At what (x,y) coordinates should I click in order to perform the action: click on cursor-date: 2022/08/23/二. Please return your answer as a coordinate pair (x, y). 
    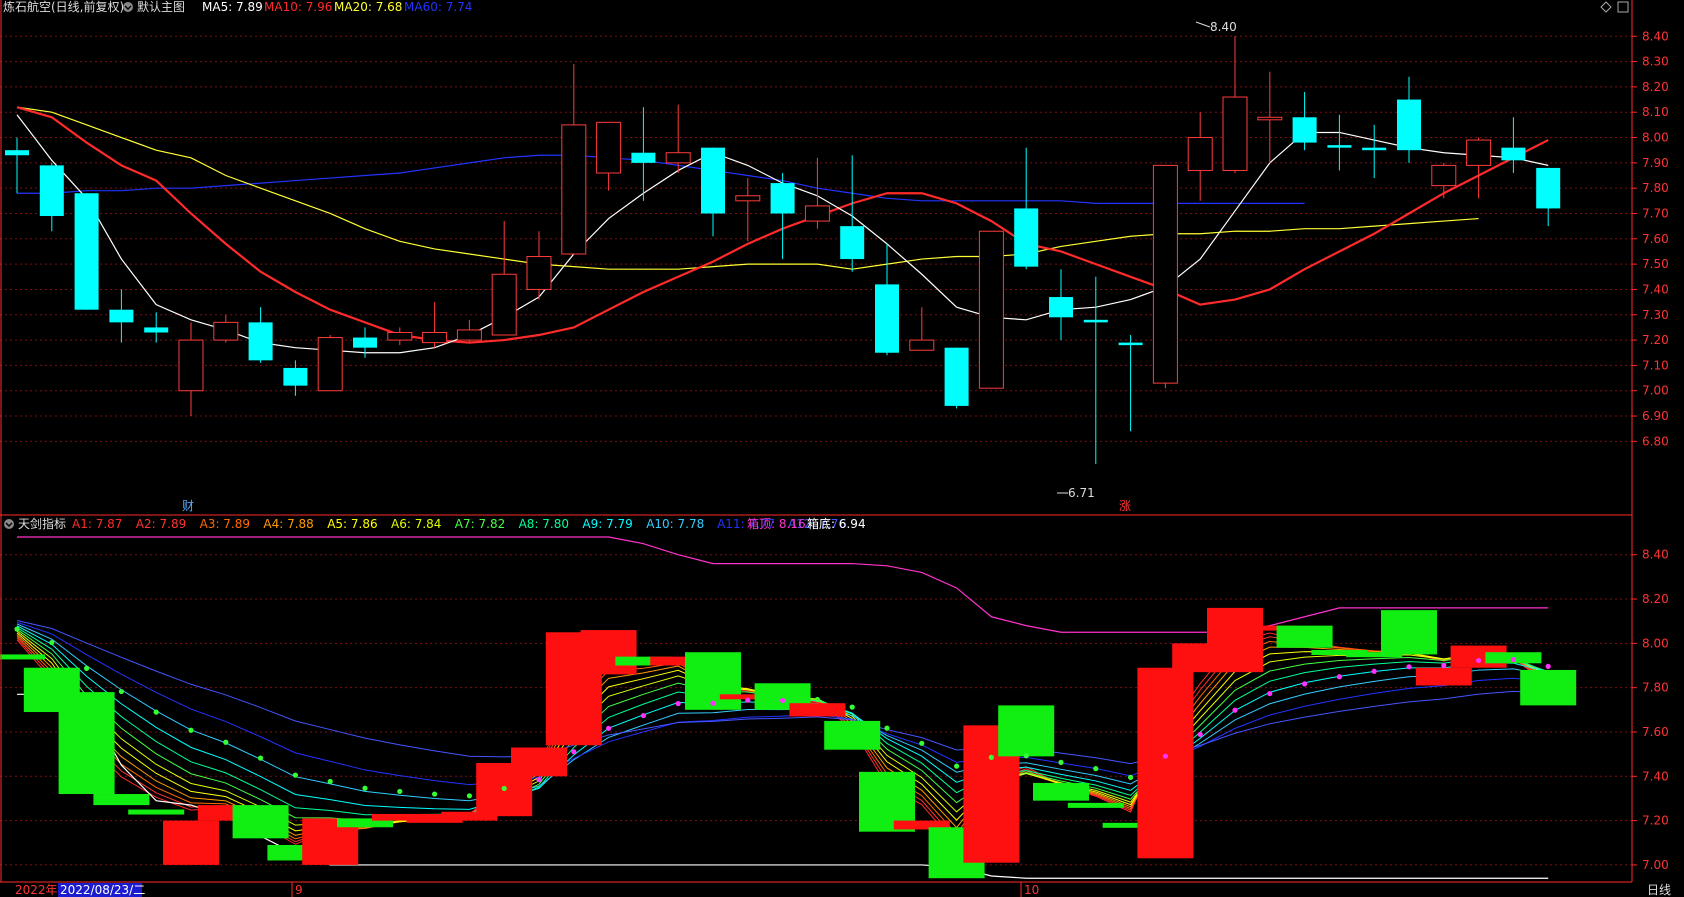
    Looking at the image, I should click on (102, 890).